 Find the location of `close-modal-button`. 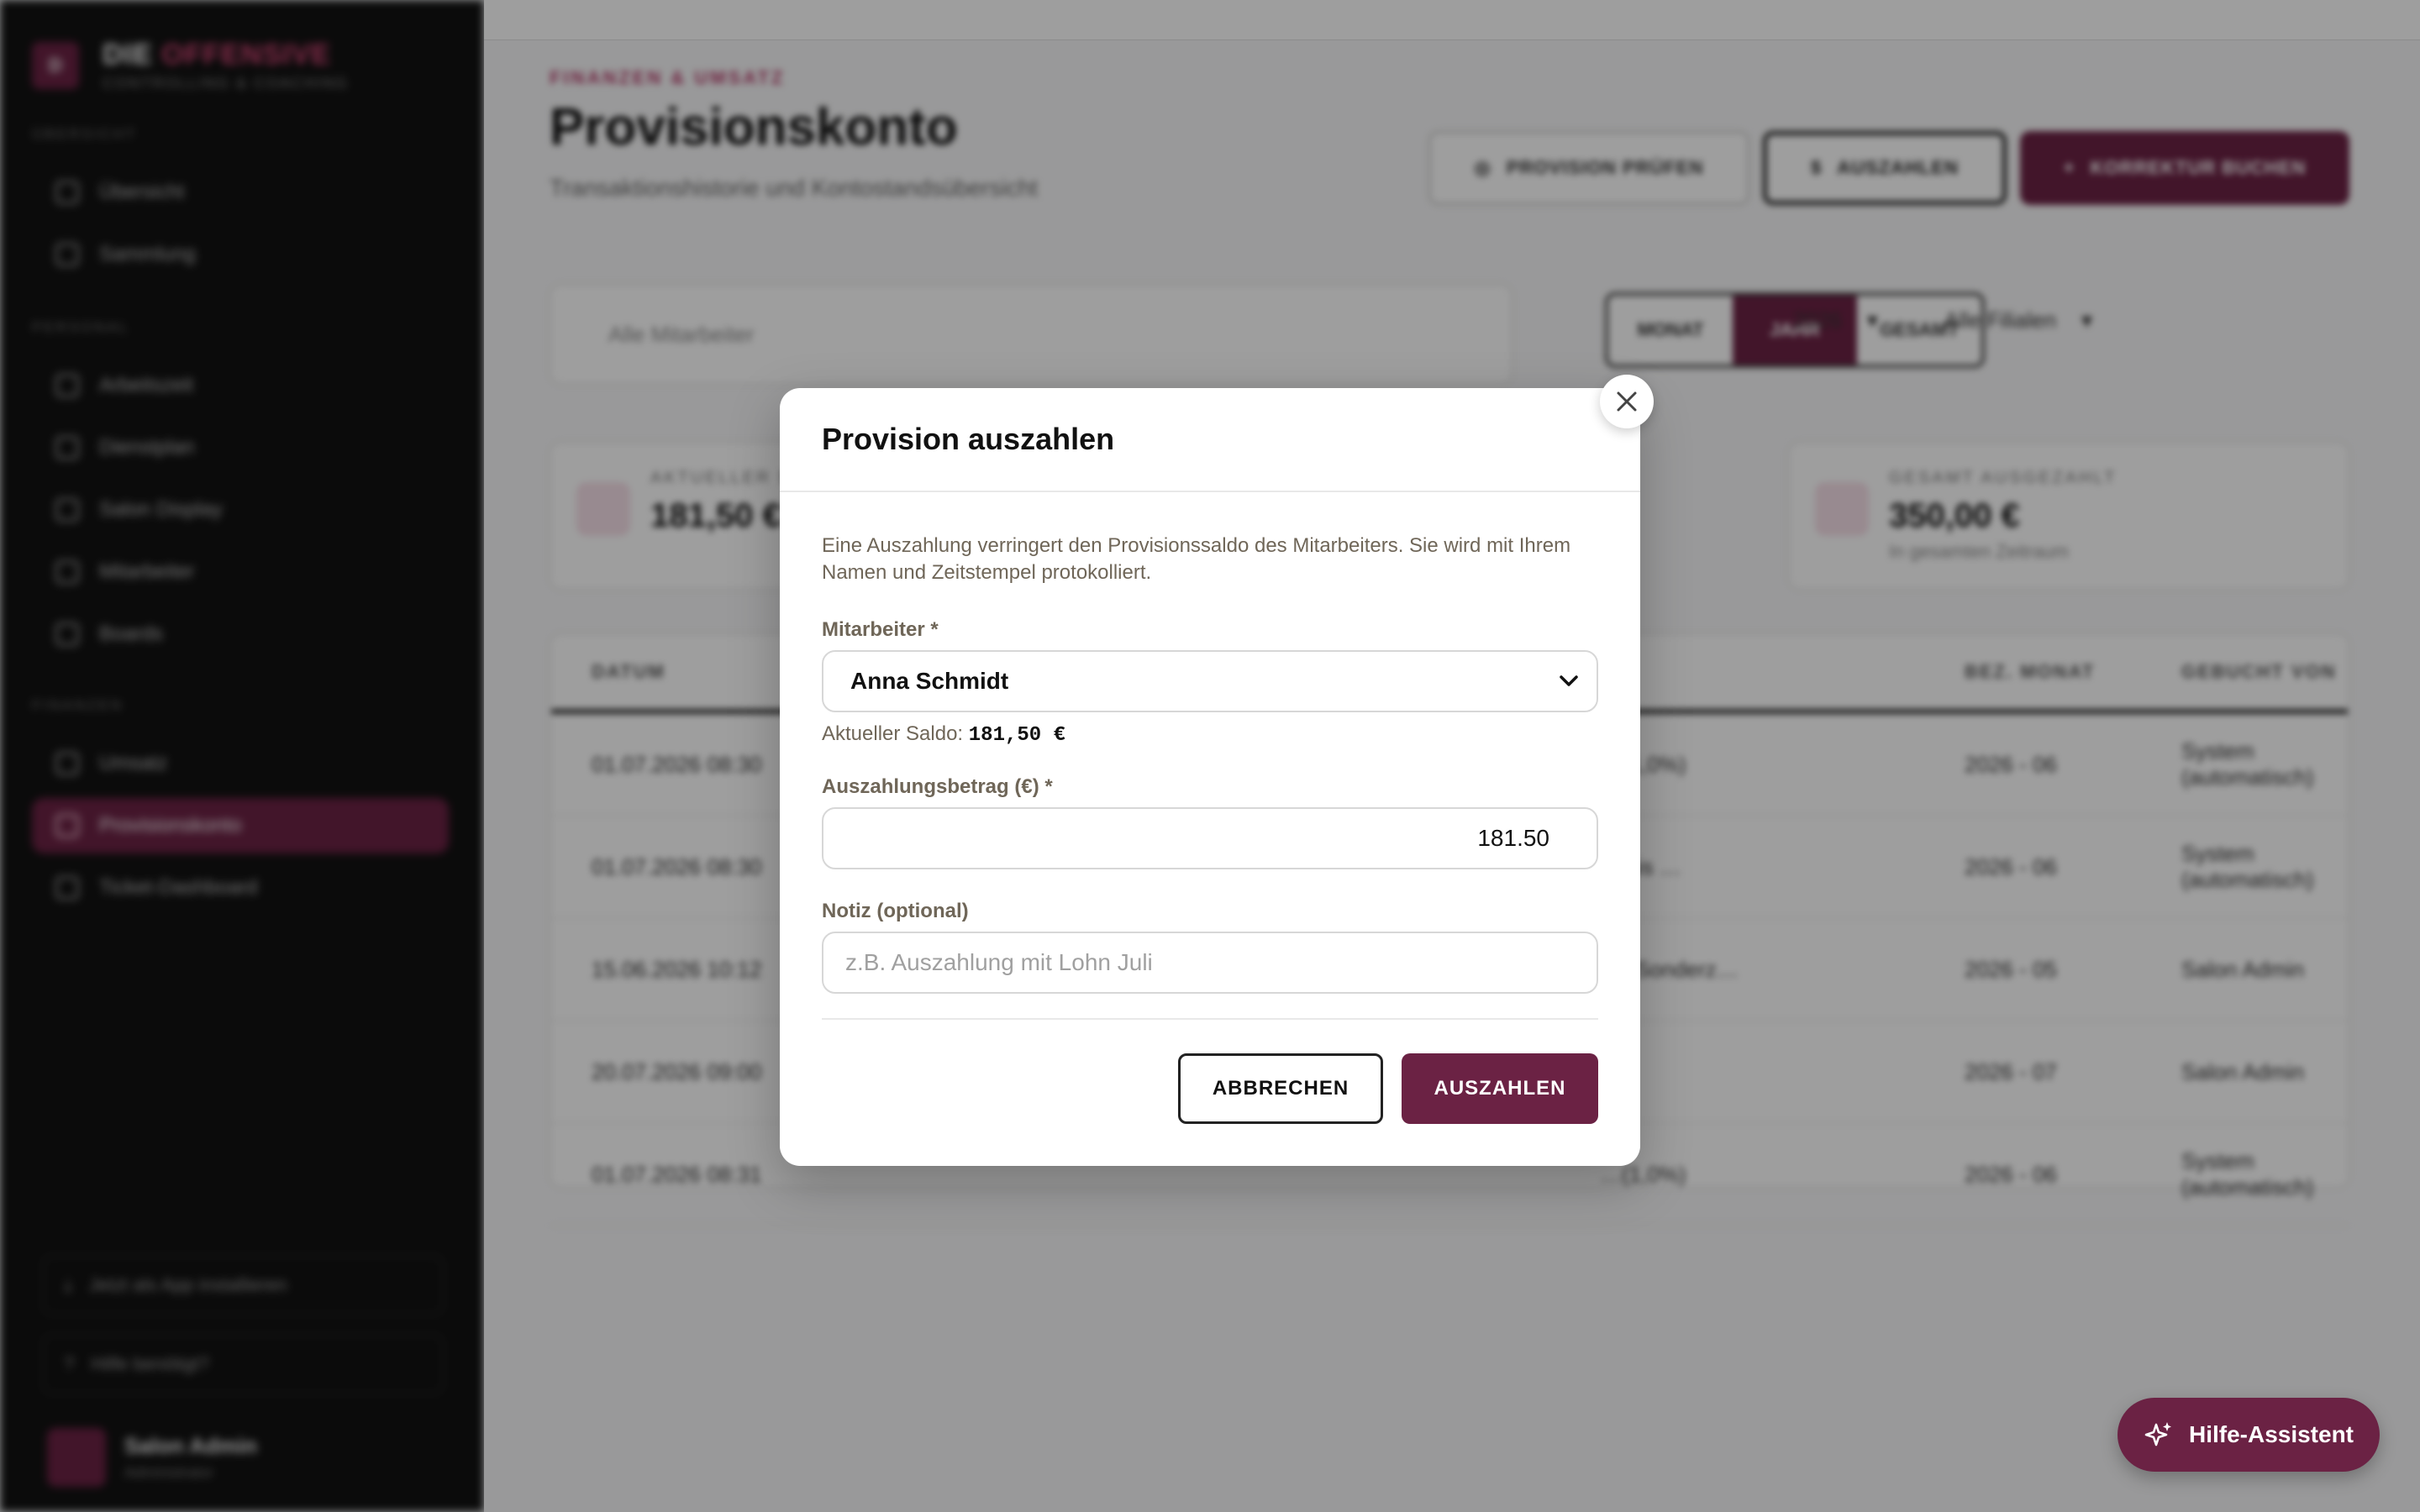

close-modal-button is located at coordinates (1627, 401).